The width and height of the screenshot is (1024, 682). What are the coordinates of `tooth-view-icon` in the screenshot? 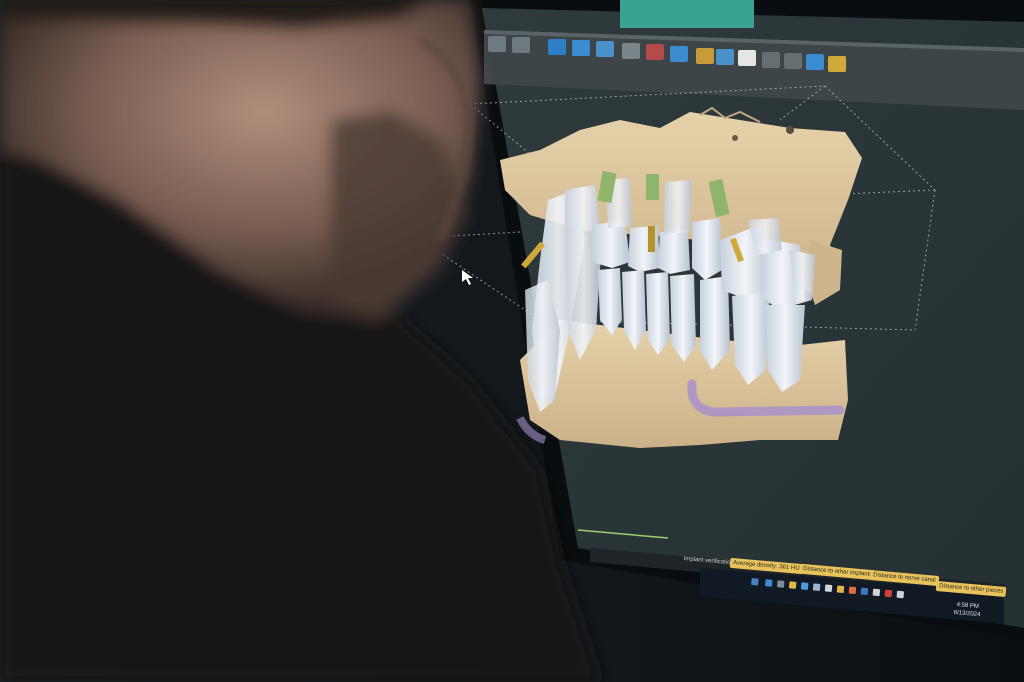 It's located at (497, 44).